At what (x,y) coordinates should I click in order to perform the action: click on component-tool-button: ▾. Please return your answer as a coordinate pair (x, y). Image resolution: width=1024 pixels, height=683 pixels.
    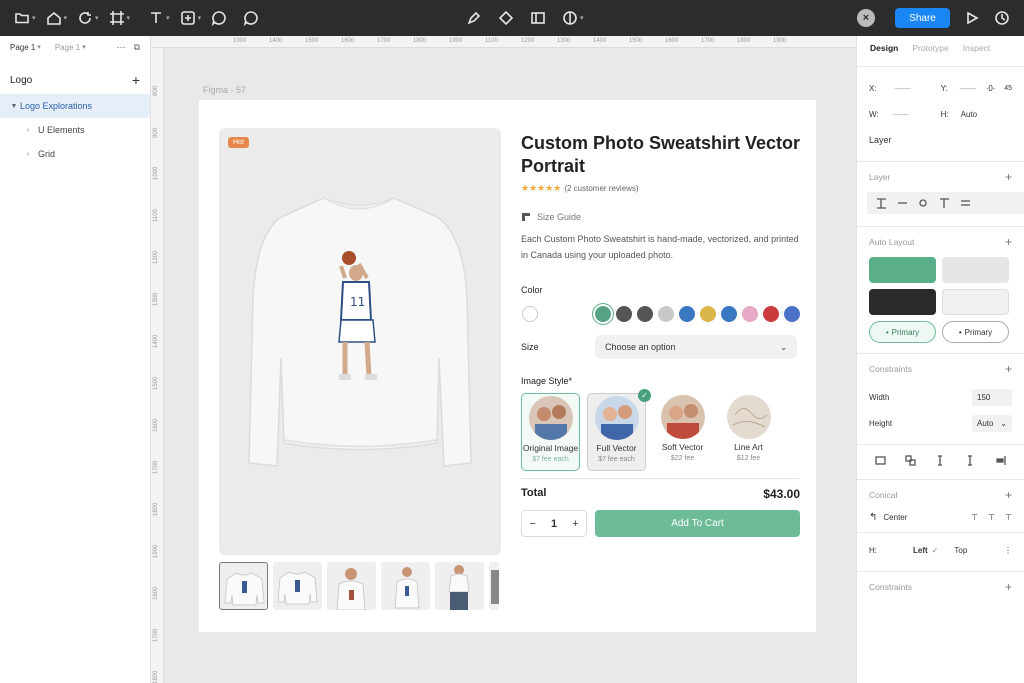
    Looking at the image, I should click on (191, 18).